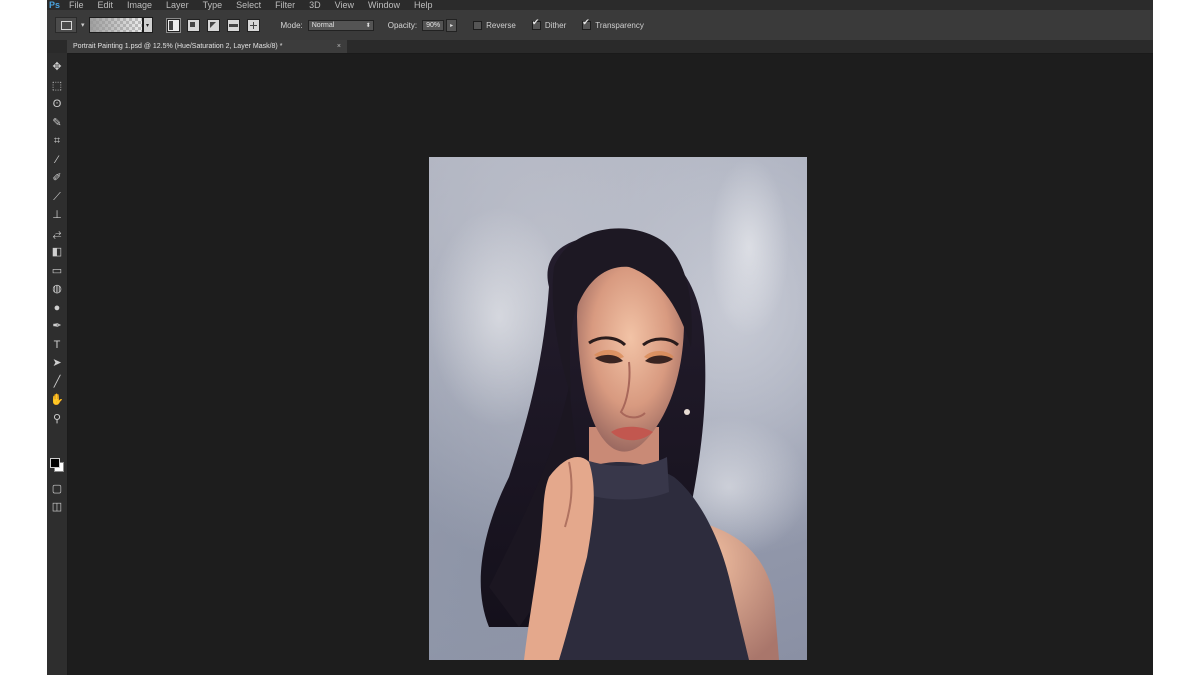 The image size is (1200, 675). I want to click on menu-select: Select, so click(248, 5).